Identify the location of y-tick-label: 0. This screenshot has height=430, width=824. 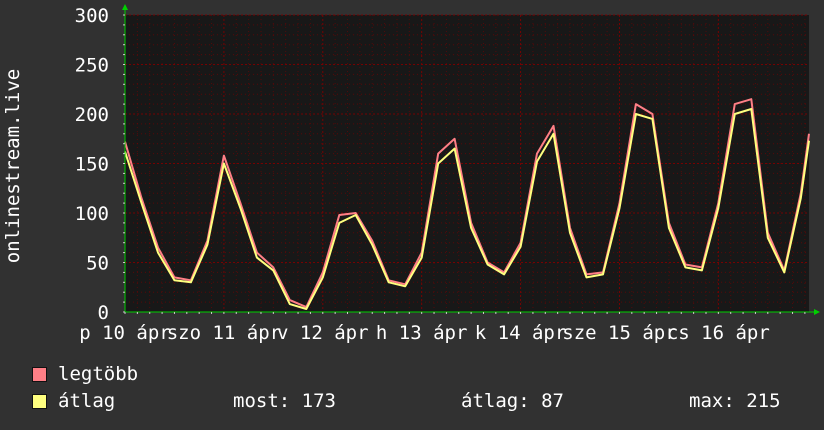
(103, 313).